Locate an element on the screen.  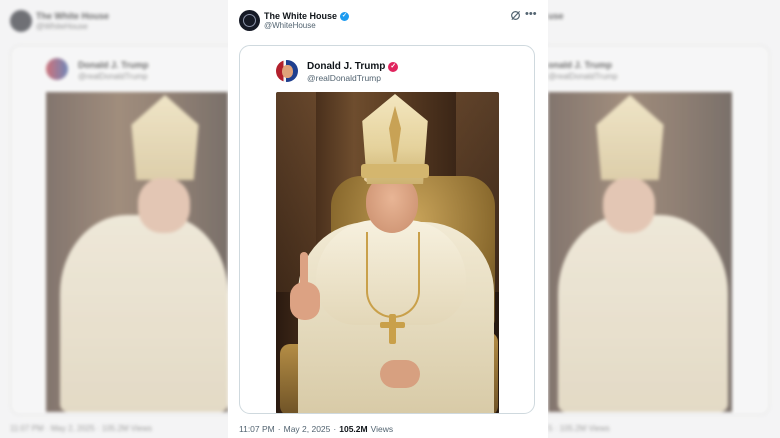
raised-hand is located at coordinates (305, 301).